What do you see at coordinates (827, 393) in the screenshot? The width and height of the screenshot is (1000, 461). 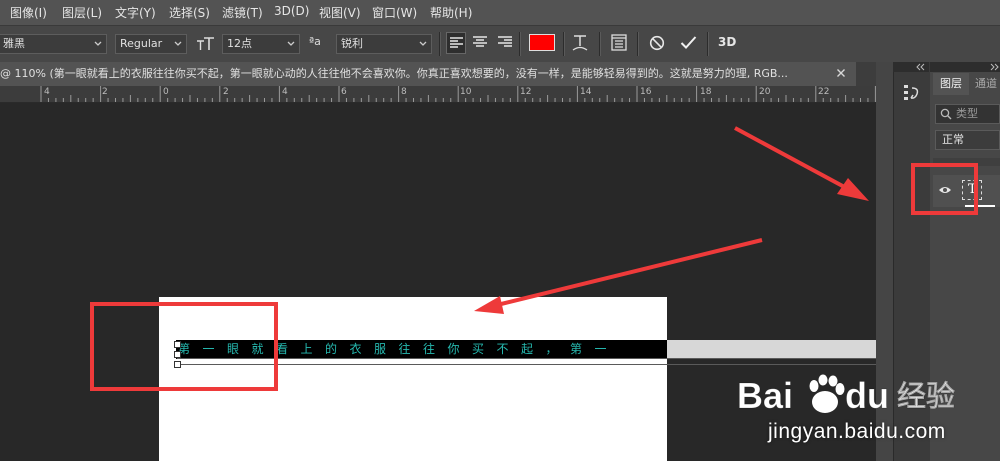 I see `paw-icon` at bounding box center [827, 393].